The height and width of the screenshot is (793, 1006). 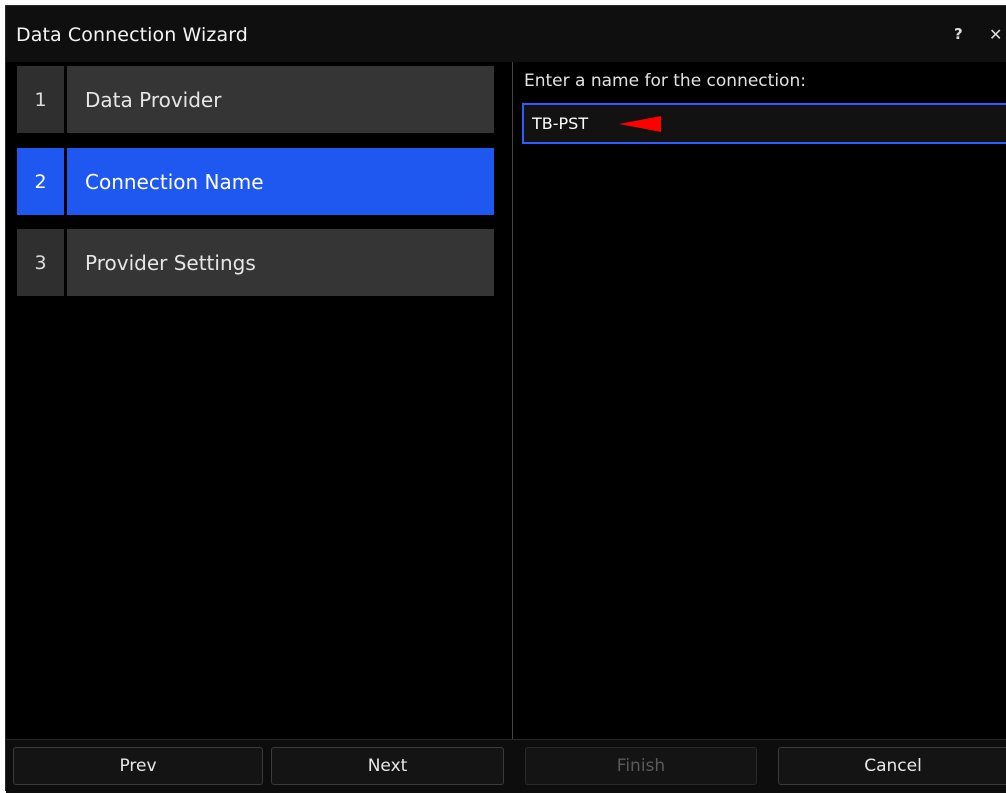 I want to click on cancel-button: Cancel, so click(x=892, y=766).